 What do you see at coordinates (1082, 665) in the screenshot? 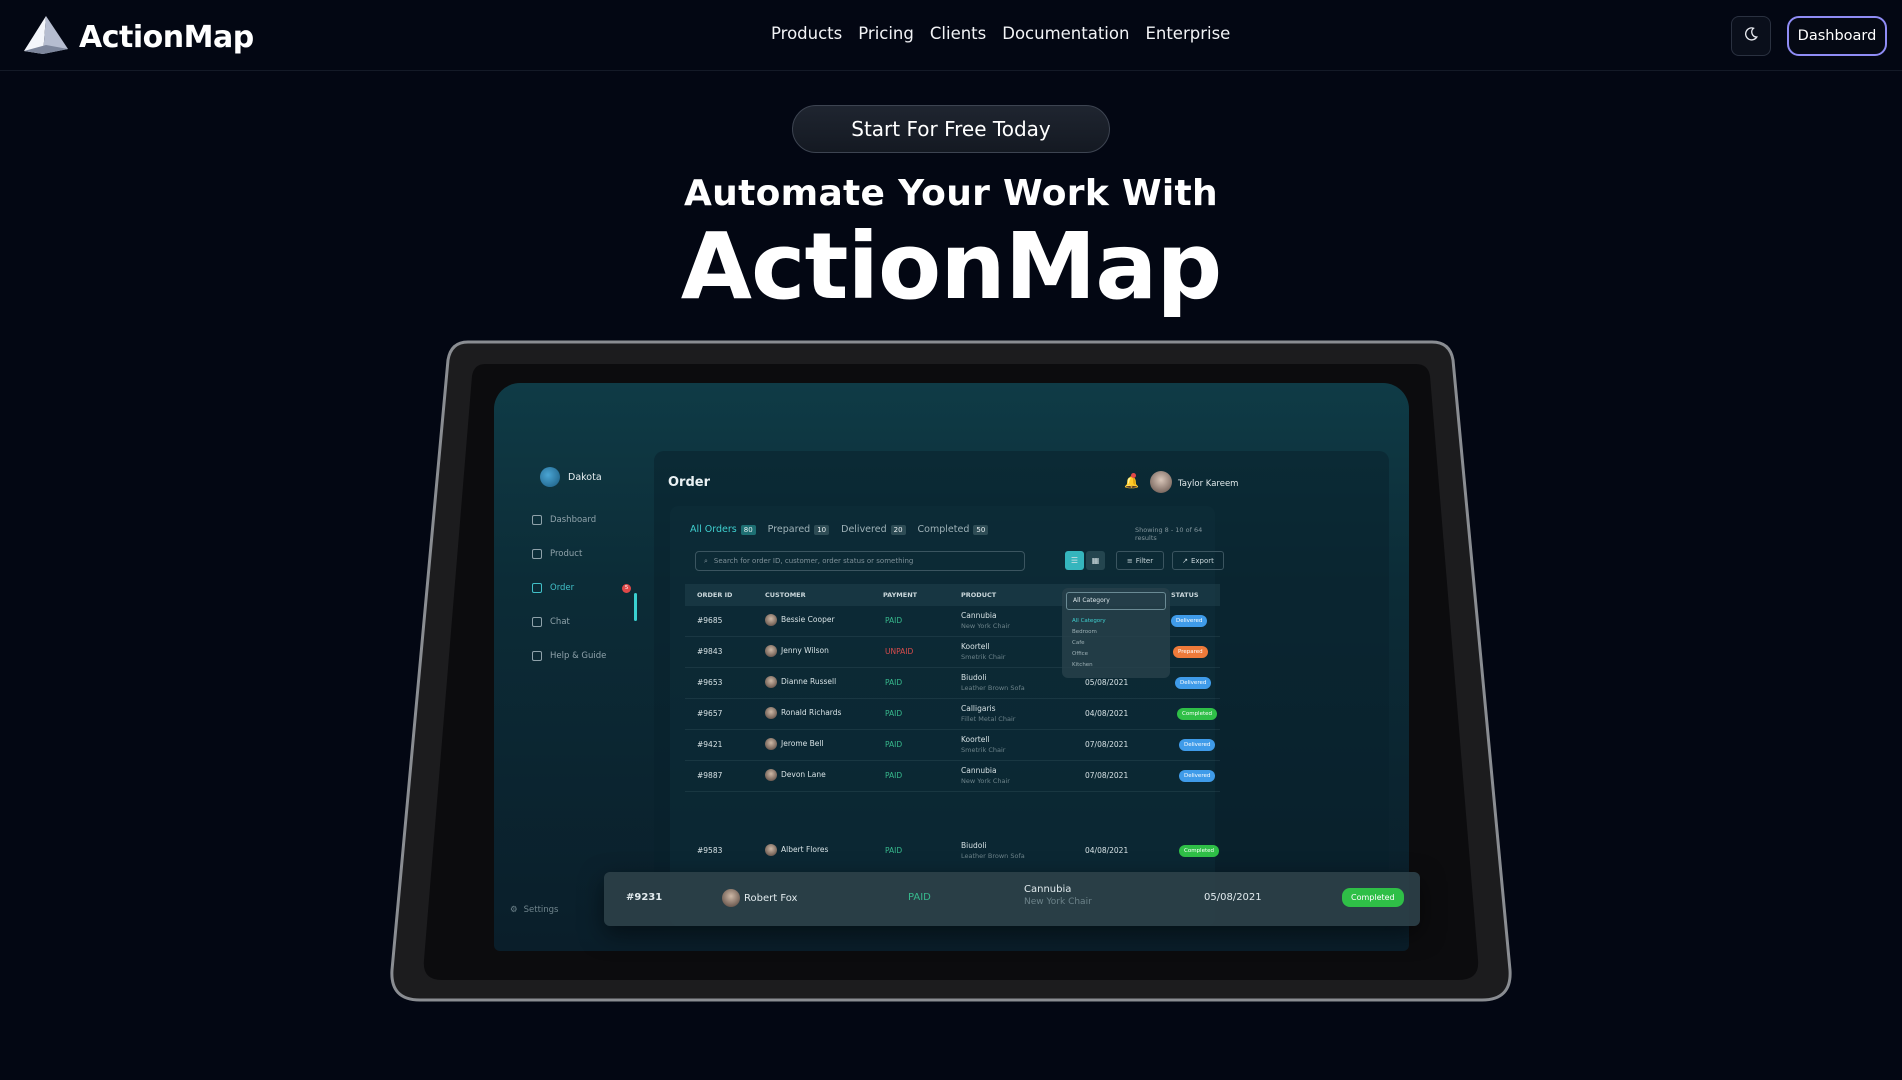
I see `category-option: Kitchen` at bounding box center [1082, 665].